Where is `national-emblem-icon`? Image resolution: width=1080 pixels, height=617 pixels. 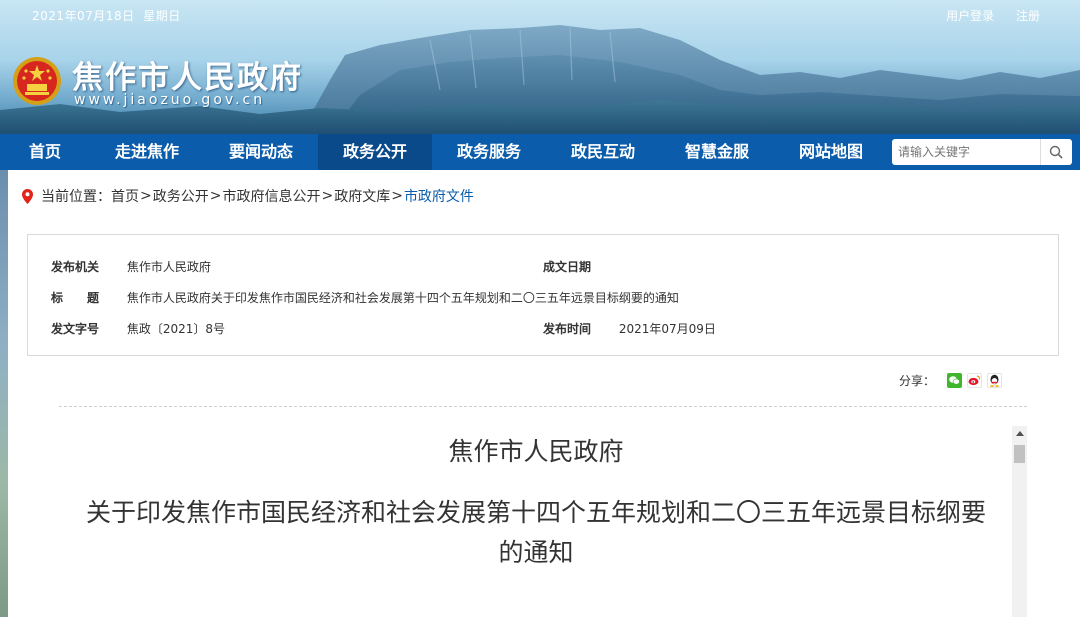
national-emblem-icon is located at coordinates (37, 81).